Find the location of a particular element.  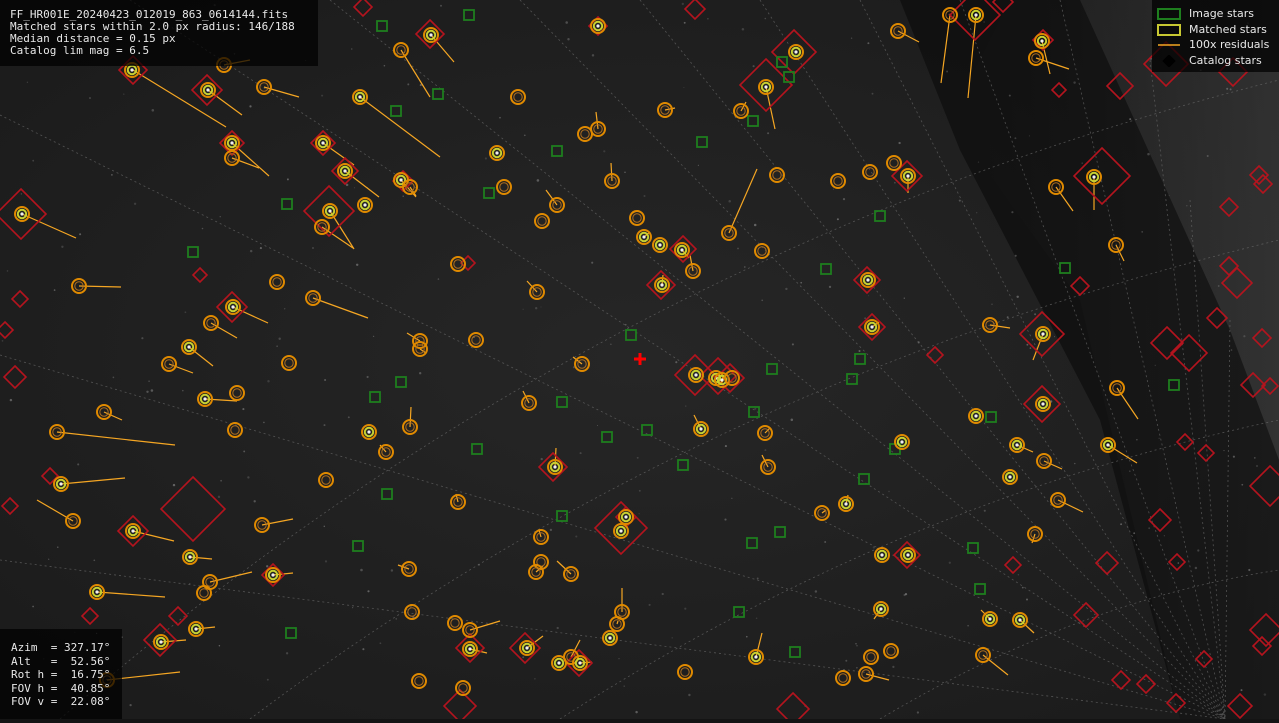

altitude-label: Alt = 52.56° is located at coordinates (61, 661).